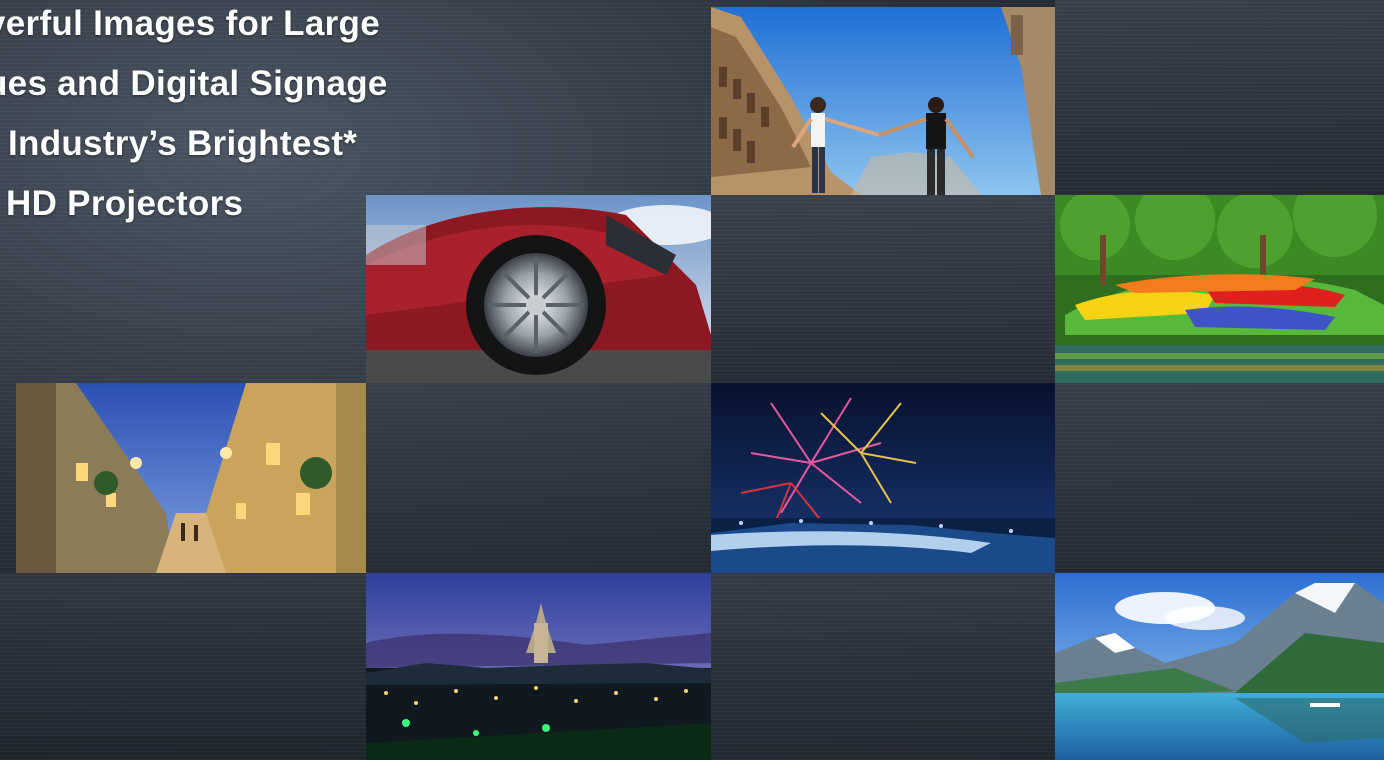 The height and width of the screenshot is (760, 1384). Describe the element at coordinates (883, 101) in the screenshot. I see `couple-venice-photo` at that location.